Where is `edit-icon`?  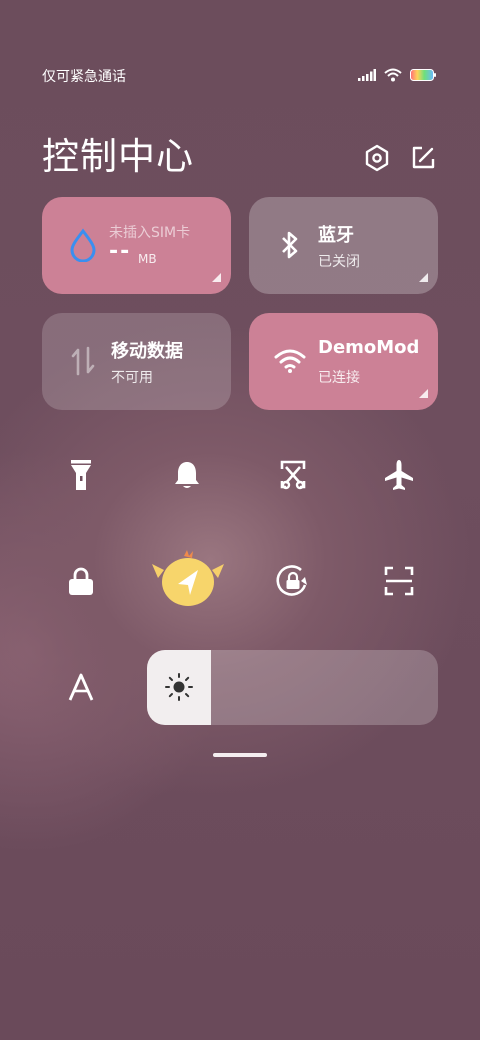
edit-icon is located at coordinates (423, 157).